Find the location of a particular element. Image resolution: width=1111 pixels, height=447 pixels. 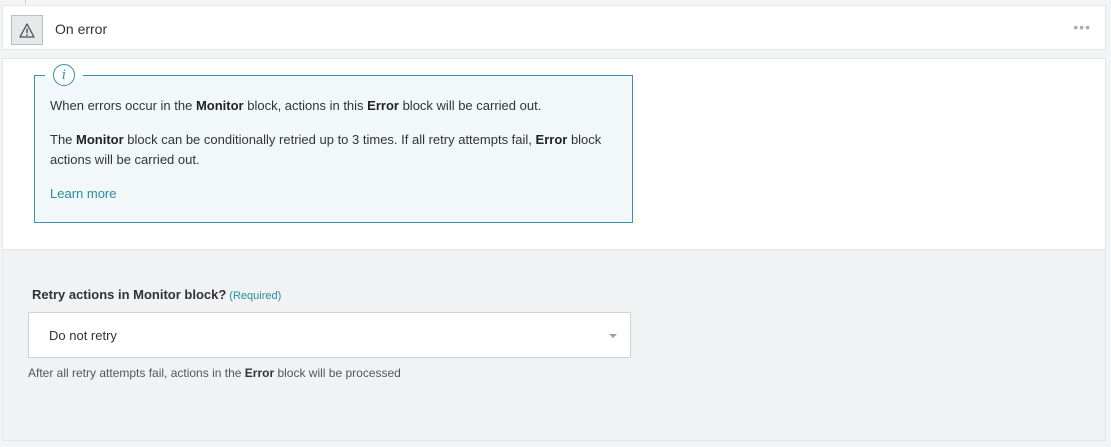

on-error-header: On error ••• is located at coordinates (554, 27).